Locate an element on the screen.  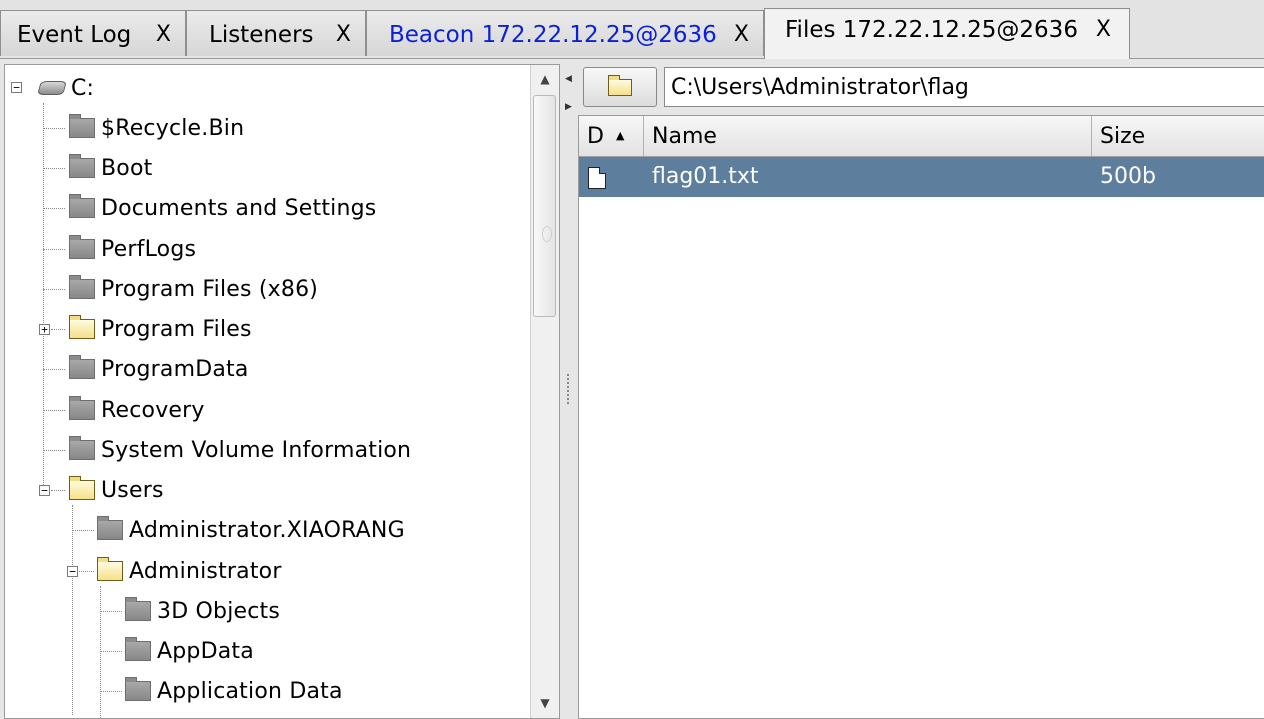
tree-item: Administrator.XIAORANG is located at coordinates (251, 530).